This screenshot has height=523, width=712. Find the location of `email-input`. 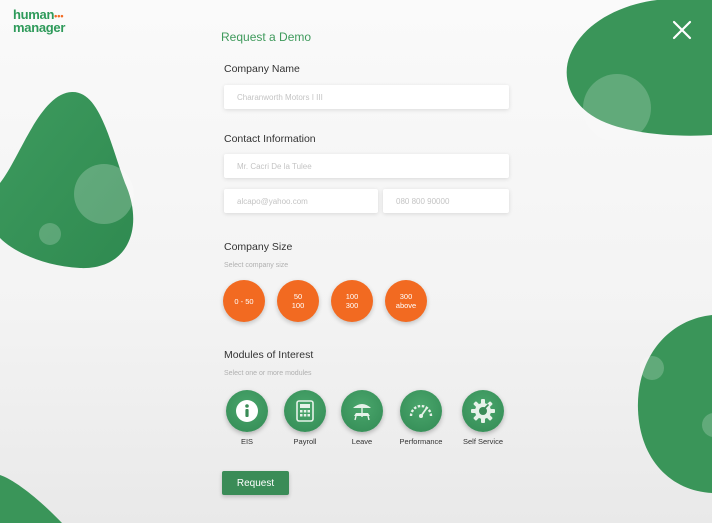

email-input is located at coordinates (301, 201).